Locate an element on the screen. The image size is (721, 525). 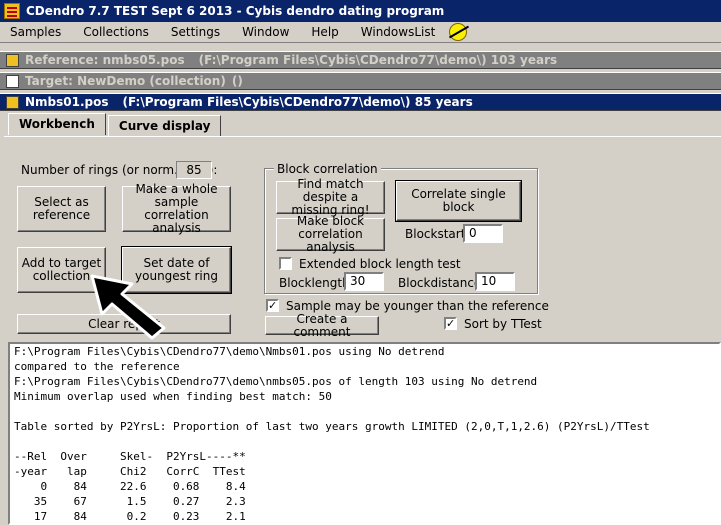
pointer-arrow-icon is located at coordinates (128, 307).